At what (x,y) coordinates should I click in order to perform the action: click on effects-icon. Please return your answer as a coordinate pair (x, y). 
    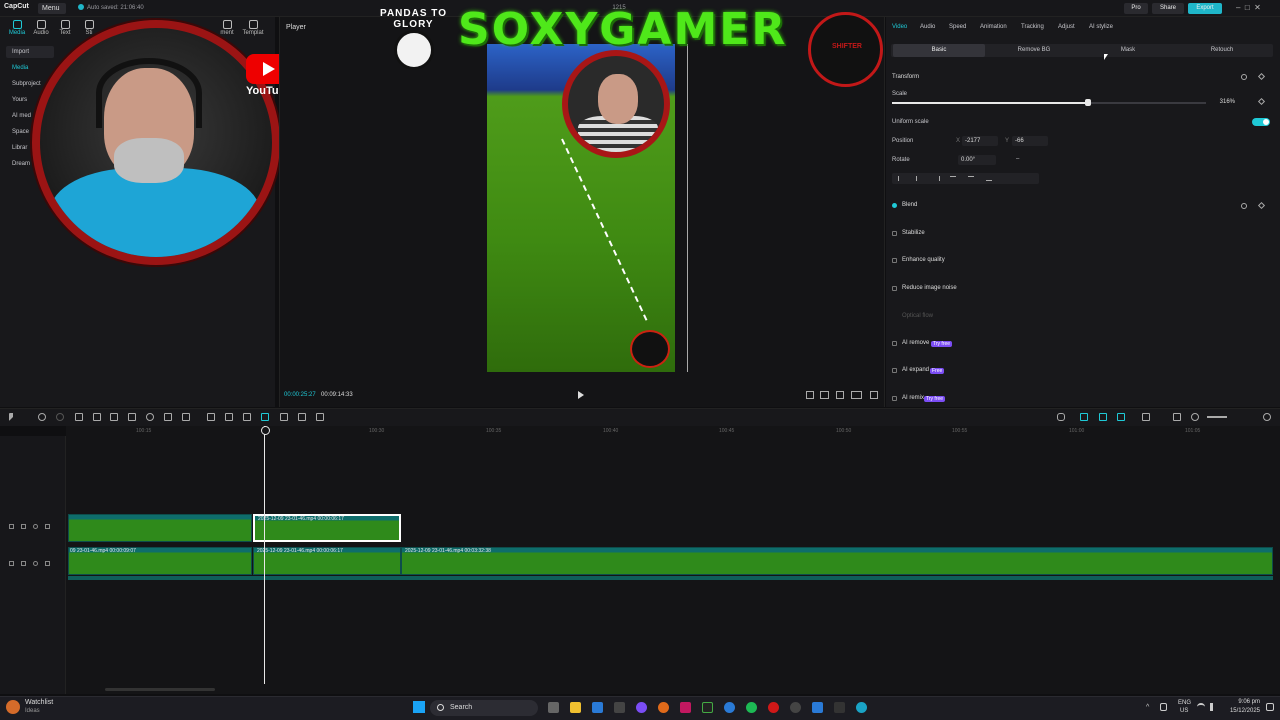
    Looking at the image, I should click on (320, 417).